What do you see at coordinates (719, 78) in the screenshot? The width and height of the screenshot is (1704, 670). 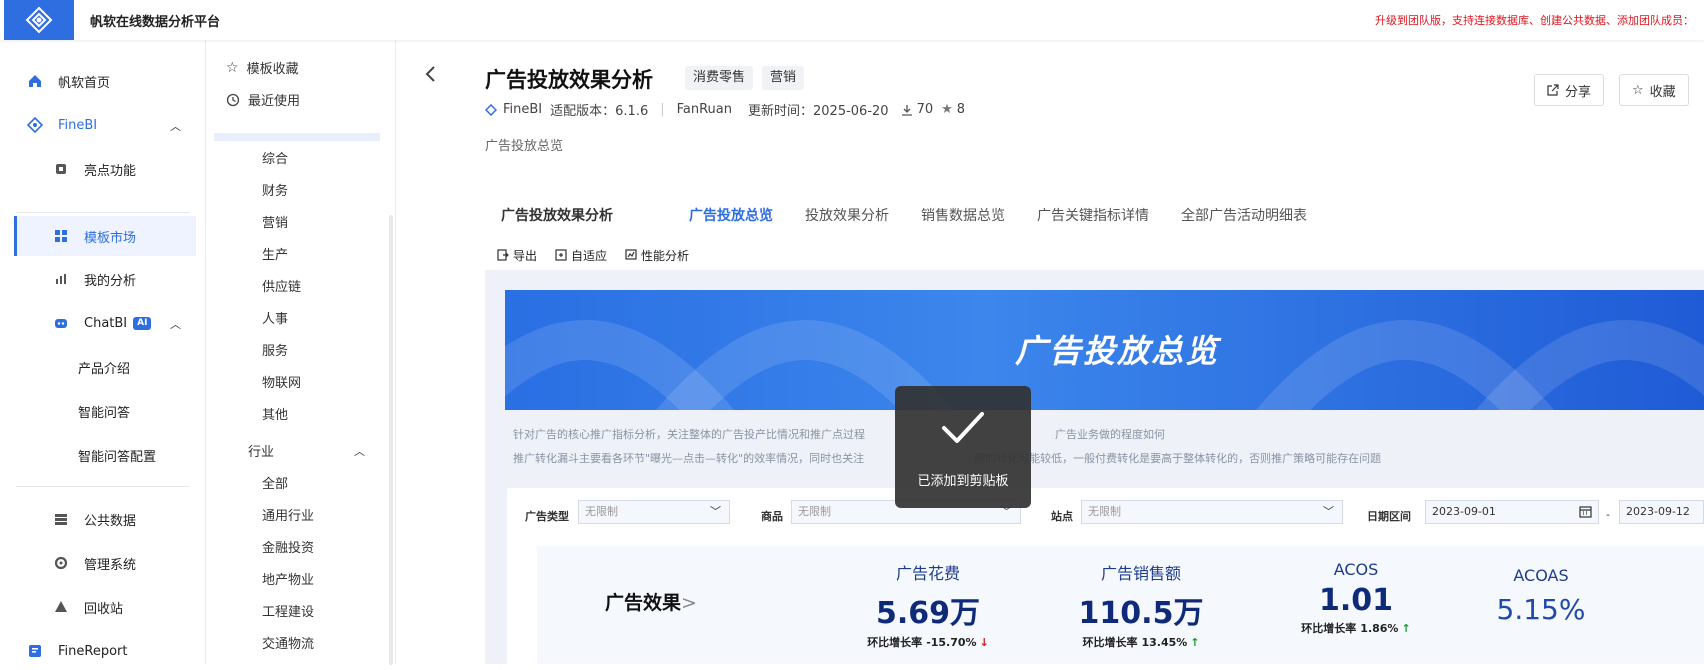 I see `tag-consumer-retail: 消费零售` at bounding box center [719, 78].